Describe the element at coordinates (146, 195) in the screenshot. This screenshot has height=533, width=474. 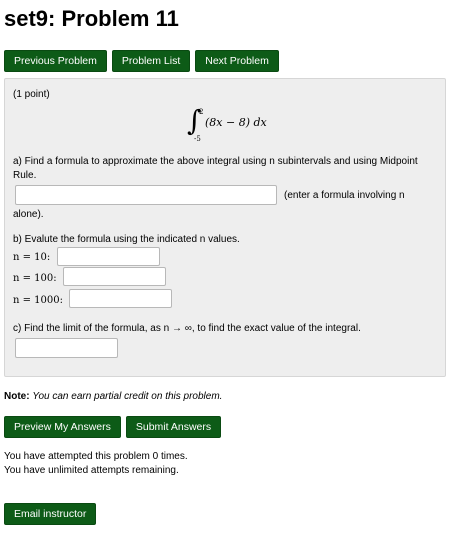
I see `part-a-answer-input` at that location.